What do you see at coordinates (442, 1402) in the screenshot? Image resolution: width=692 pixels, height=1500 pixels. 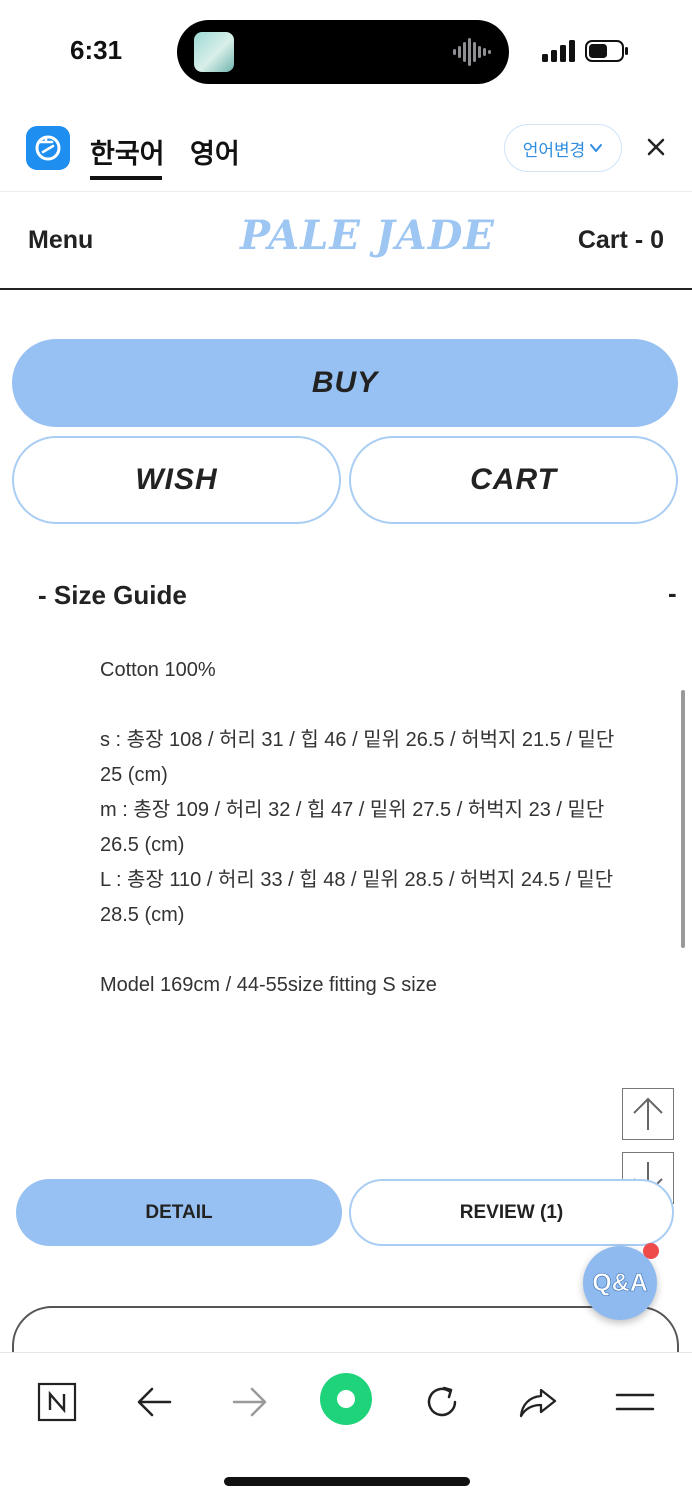 I see `reload-icon` at bounding box center [442, 1402].